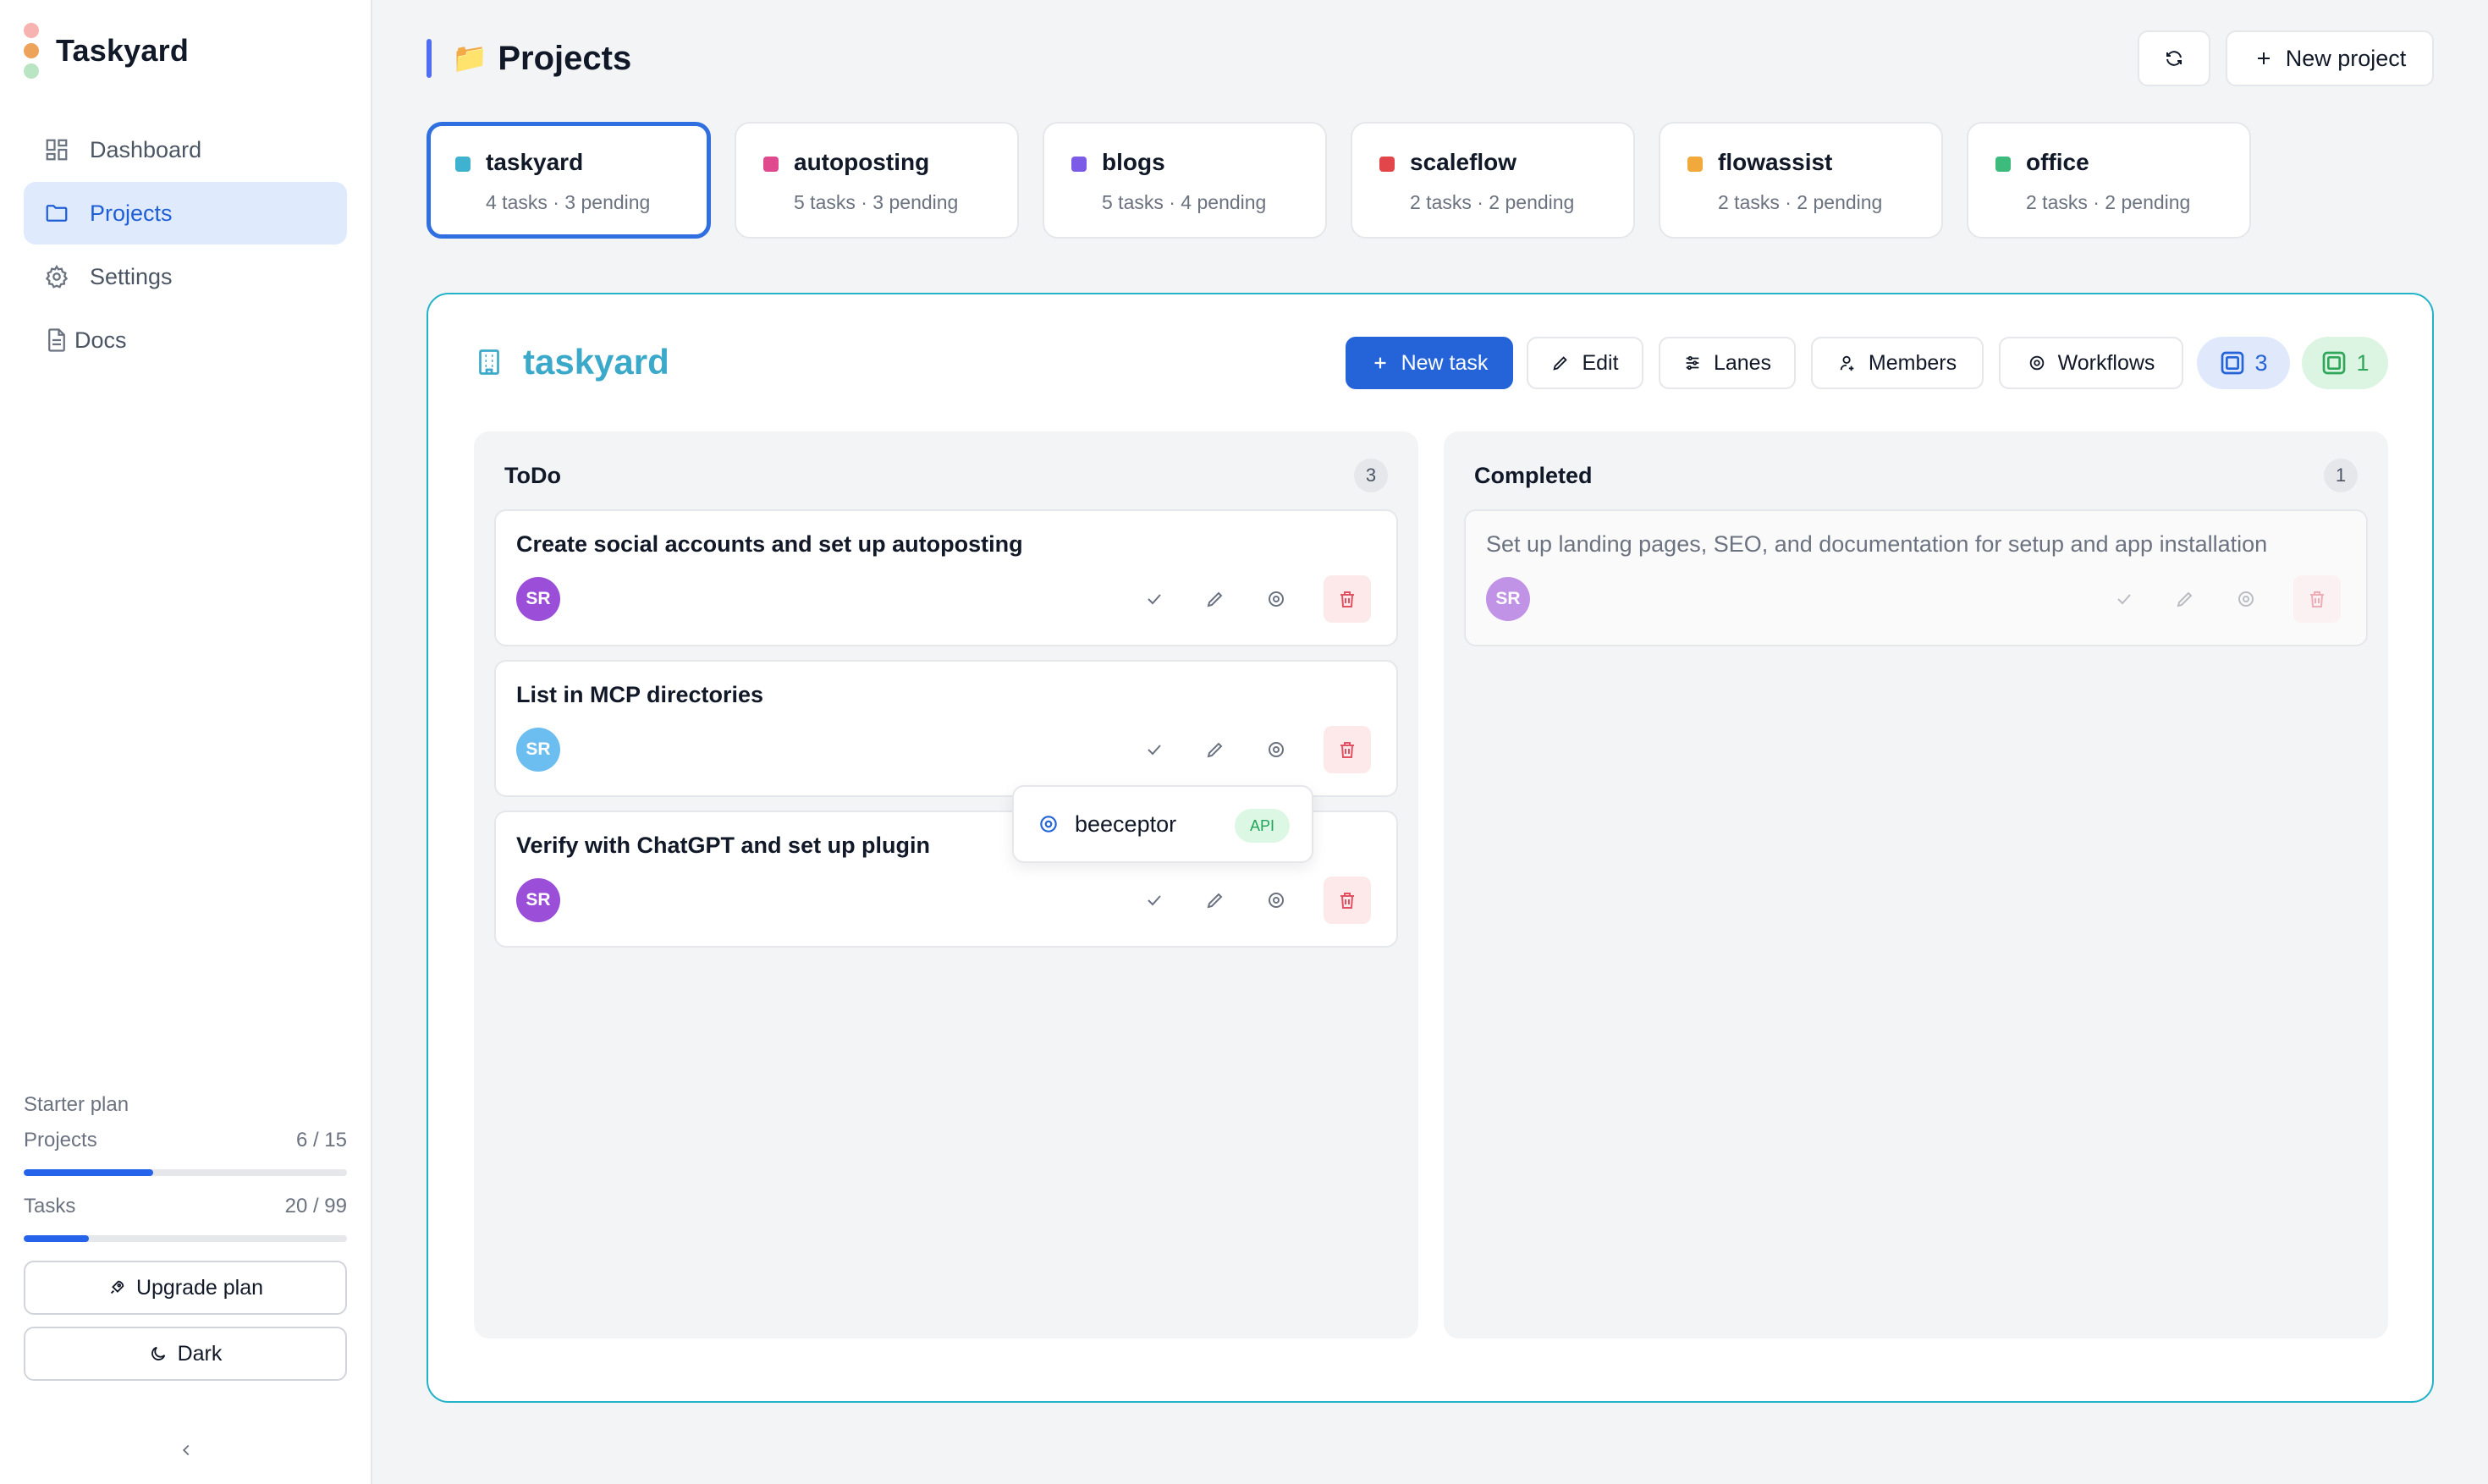 The image size is (2488, 1484). What do you see at coordinates (185, 213) in the screenshot?
I see `sidebar-item-projects: Projects` at bounding box center [185, 213].